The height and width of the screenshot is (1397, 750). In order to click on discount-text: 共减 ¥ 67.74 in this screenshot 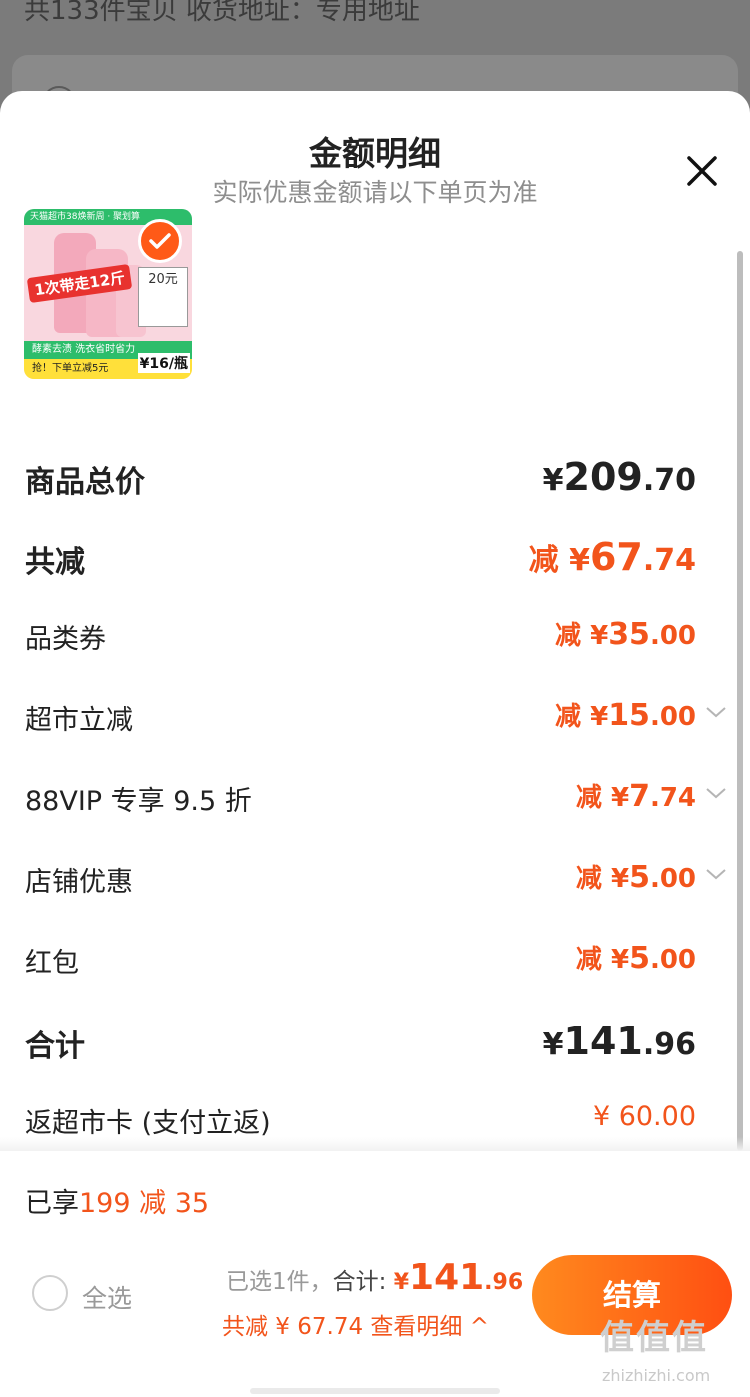, I will do `click(293, 1327)`.